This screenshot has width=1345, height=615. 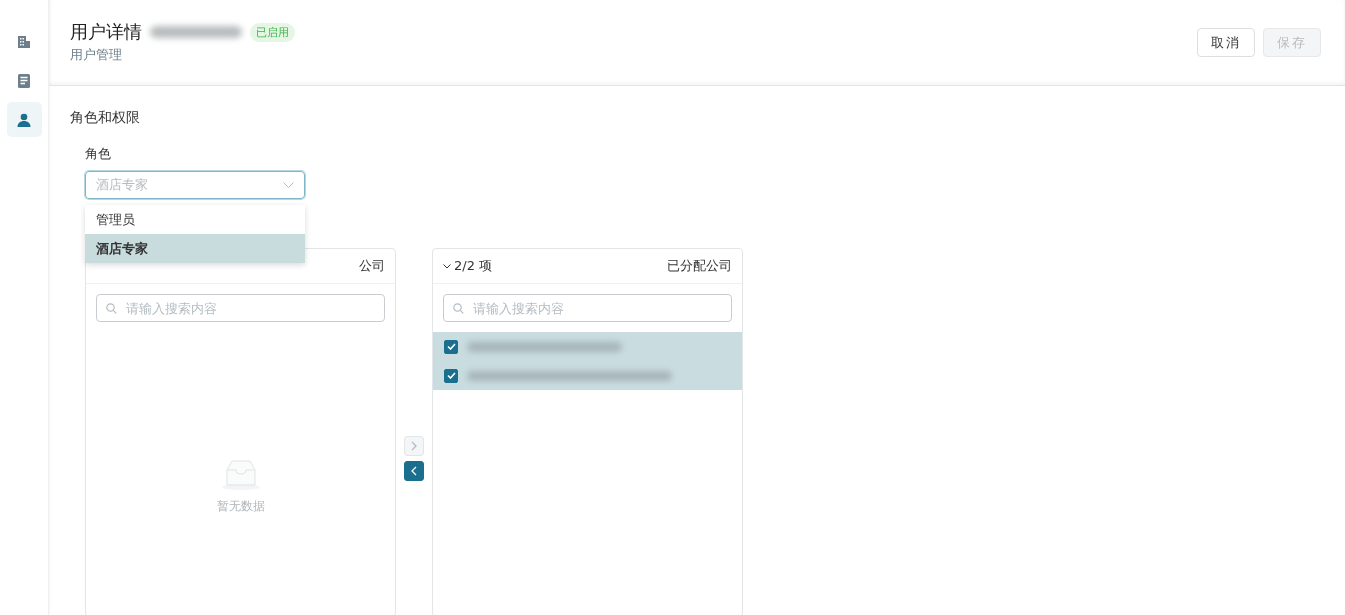 I want to click on chevron-left-icon, so click(x=414, y=471).